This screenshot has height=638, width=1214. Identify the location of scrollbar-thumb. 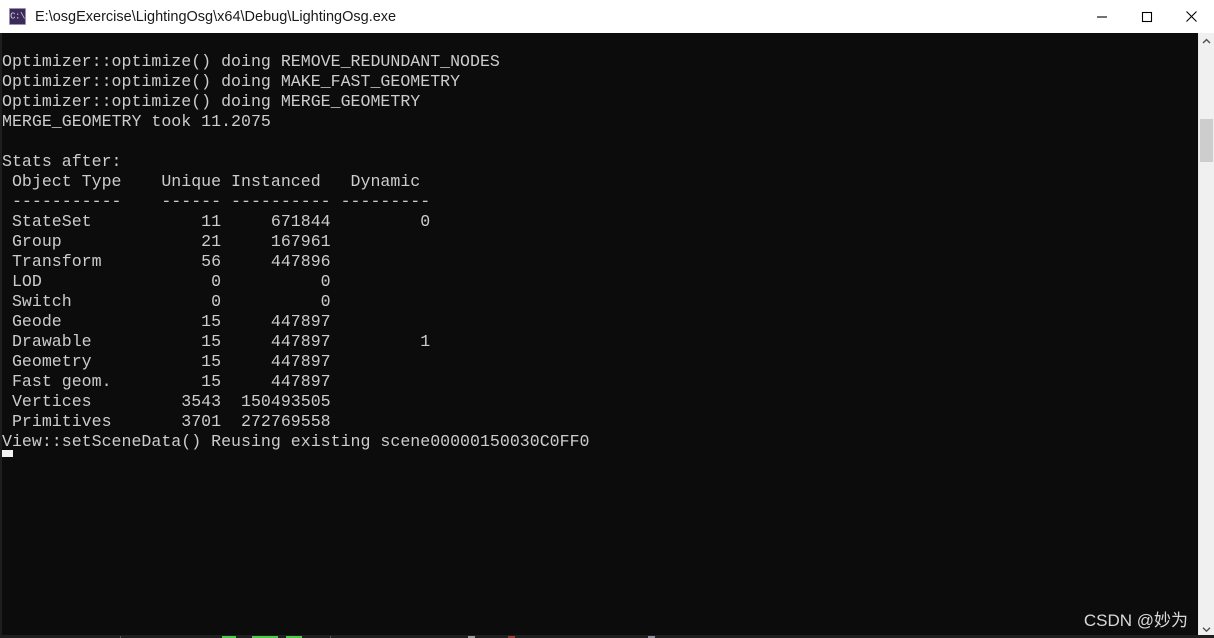
(1206, 140).